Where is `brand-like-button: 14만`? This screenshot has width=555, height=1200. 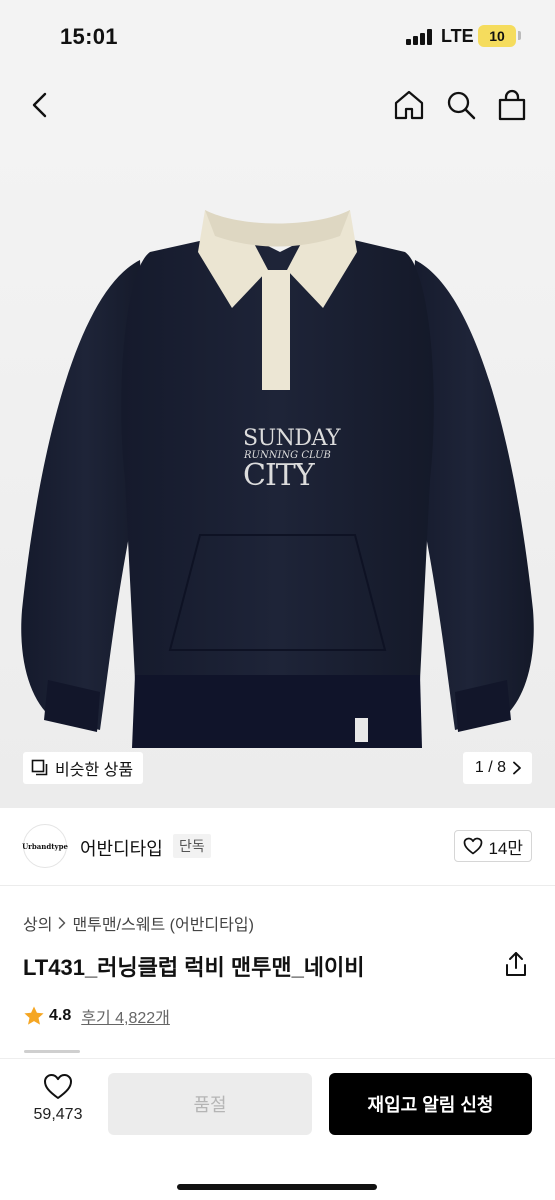
brand-like-button: 14만 is located at coordinates (493, 846).